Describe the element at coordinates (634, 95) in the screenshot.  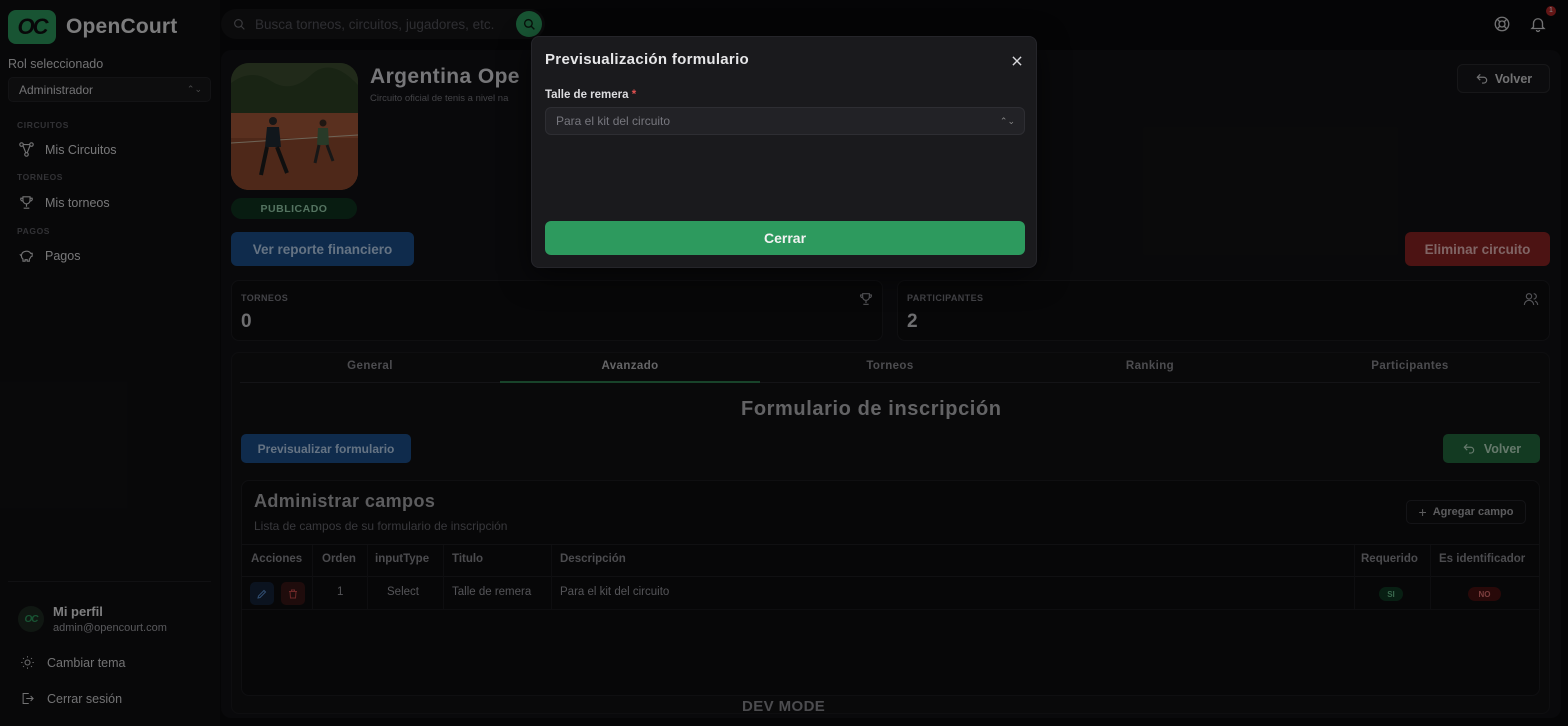
I see `required-mark: *` at that location.